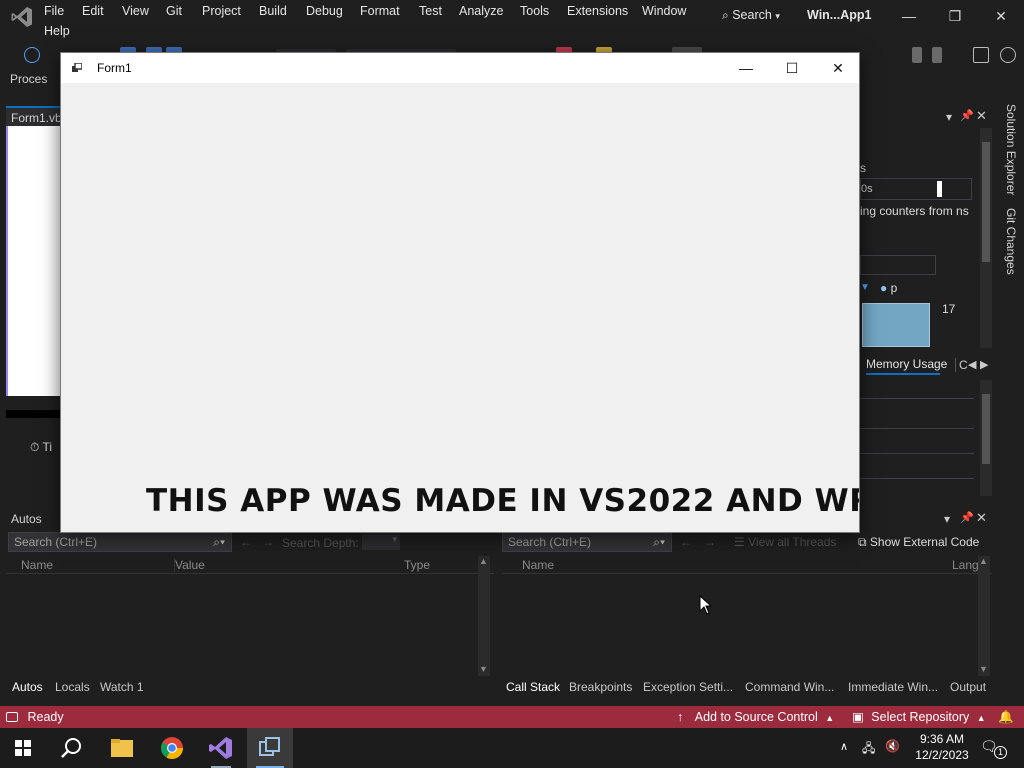  What do you see at coordinates (430, 11) in the screenshot?
I see `menu-test: Test` at bounding box center [430, 11].